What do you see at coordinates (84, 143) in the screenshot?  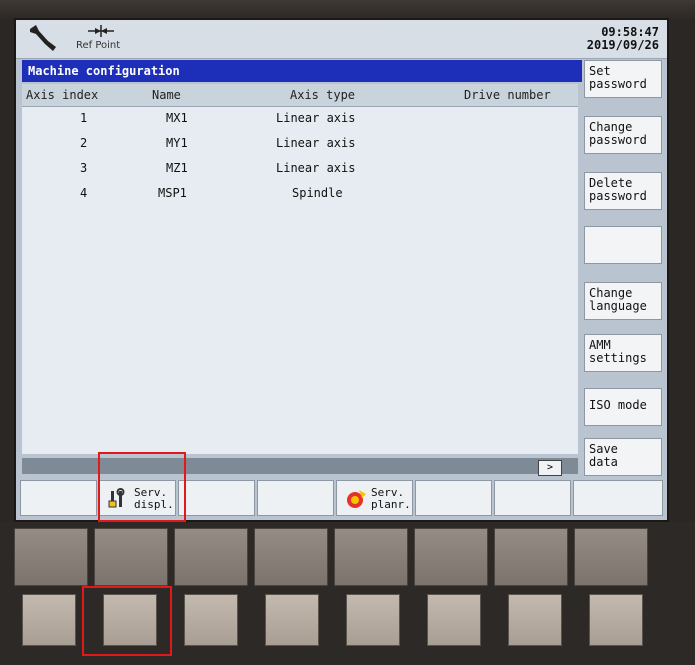 I see `cell-index: 2` at bounding box center [84, 143].